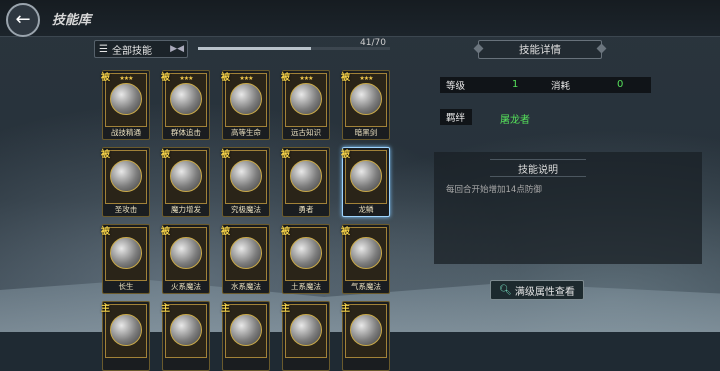  What do you see at coordinates (246, 209) in the screenshot?
I see `skill-name: 究极魔法` at bounding box center [246, 209].